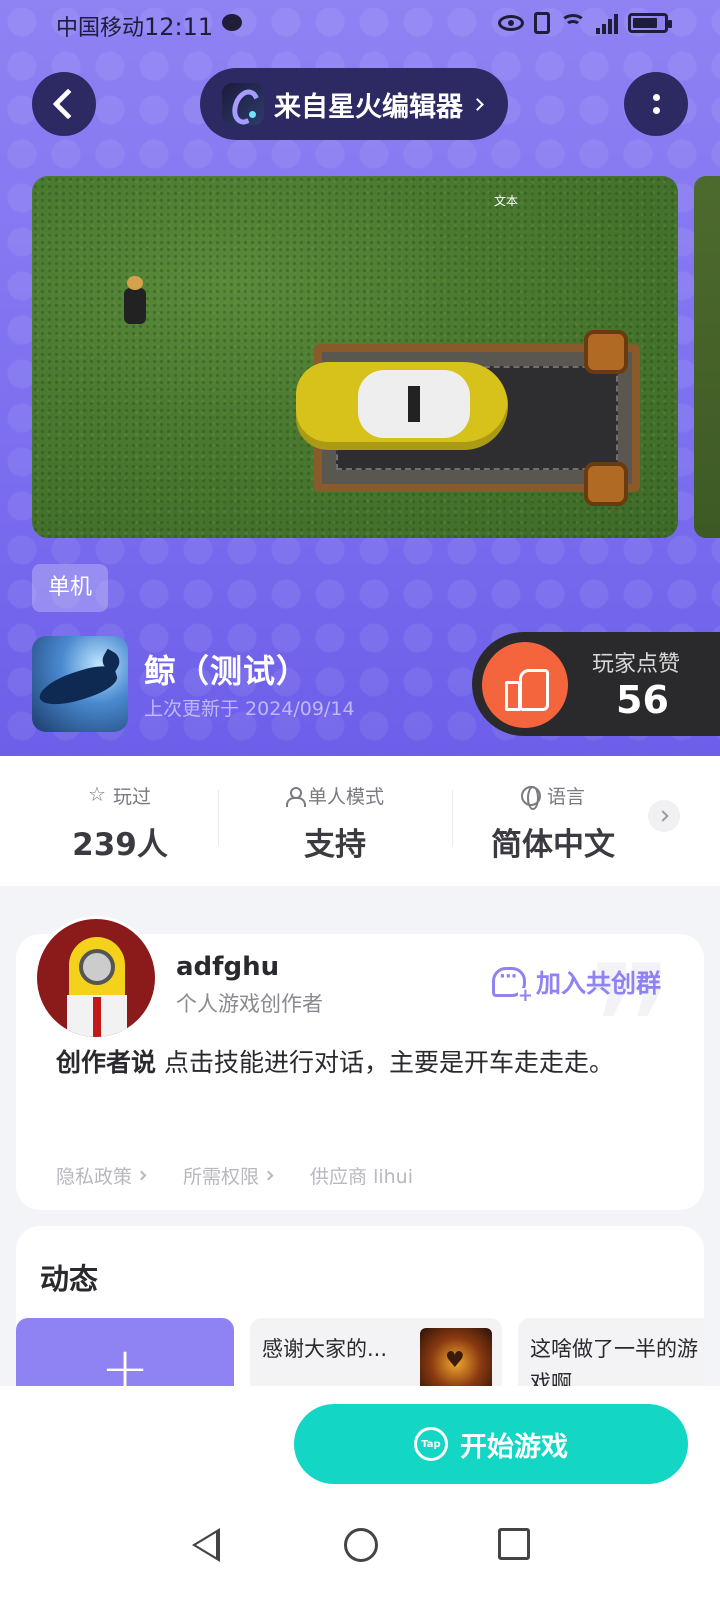  What do you see at coordinates (542, 23) in the screenshot?
I see `vibrate-icon` at bounding box center [542, 23].